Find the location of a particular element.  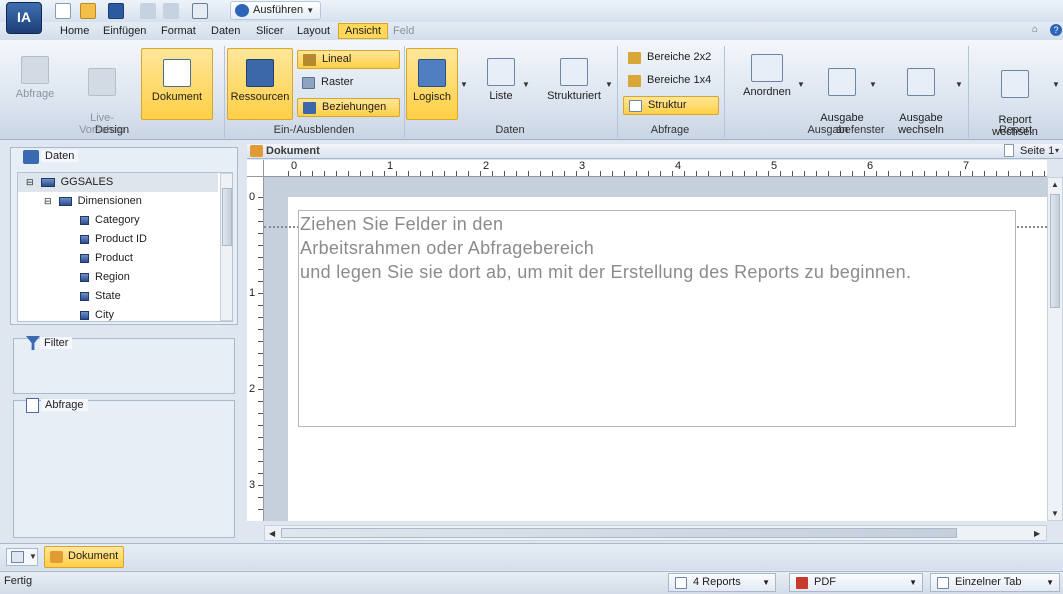

anordnen-label: Anordnen is located at coordinates (767, 92).